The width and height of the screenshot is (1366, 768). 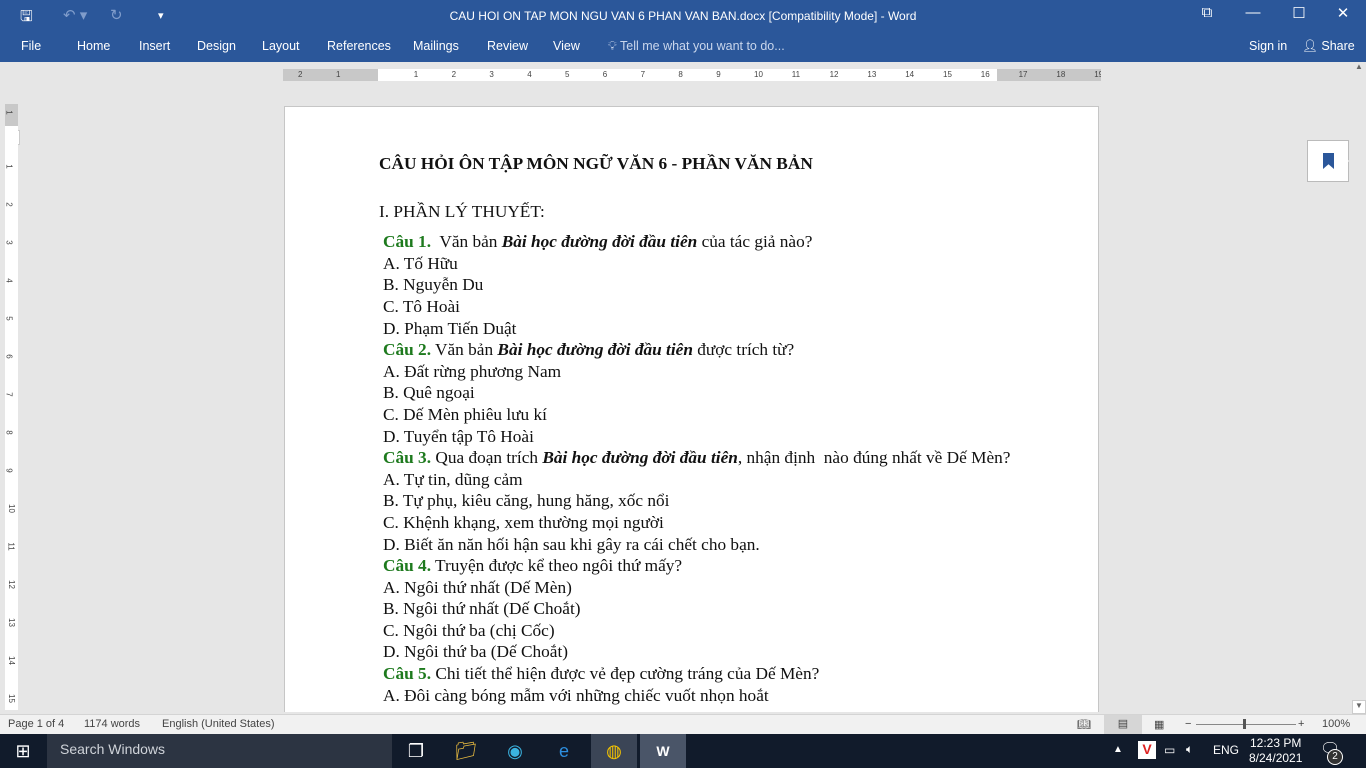 What do you see at coordinates (1159, 724) in the screenshot?
I see `web-layout-icon: ▦` at bounding box center [1159, 724].